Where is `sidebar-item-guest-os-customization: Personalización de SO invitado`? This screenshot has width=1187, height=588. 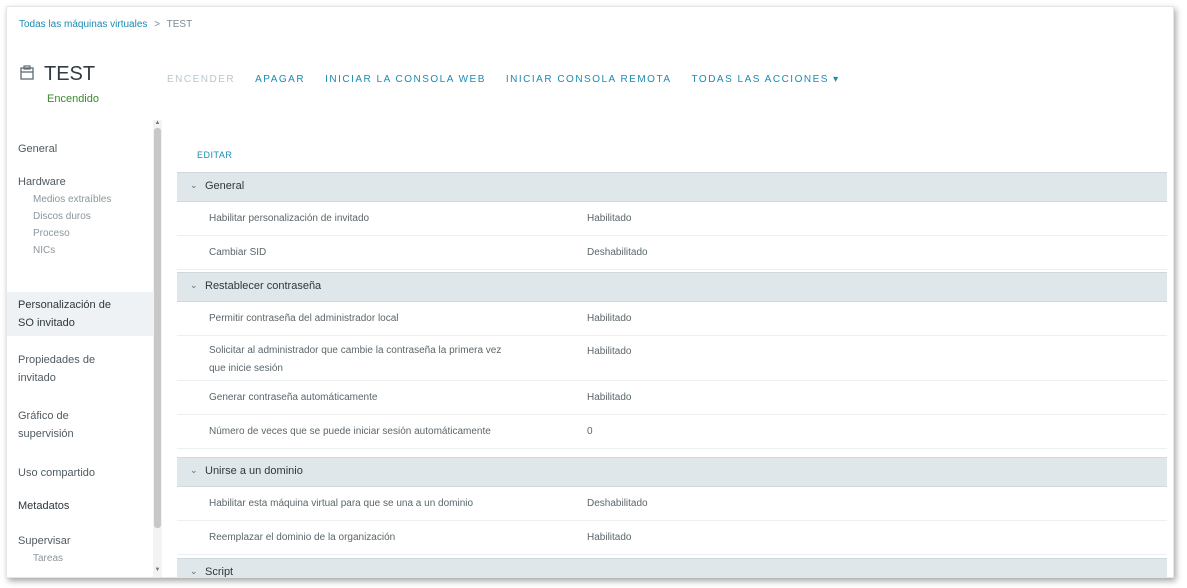
sidebar-item-guest-os-customization: Personalización de SO invitado is located at coordinates (64, 314).